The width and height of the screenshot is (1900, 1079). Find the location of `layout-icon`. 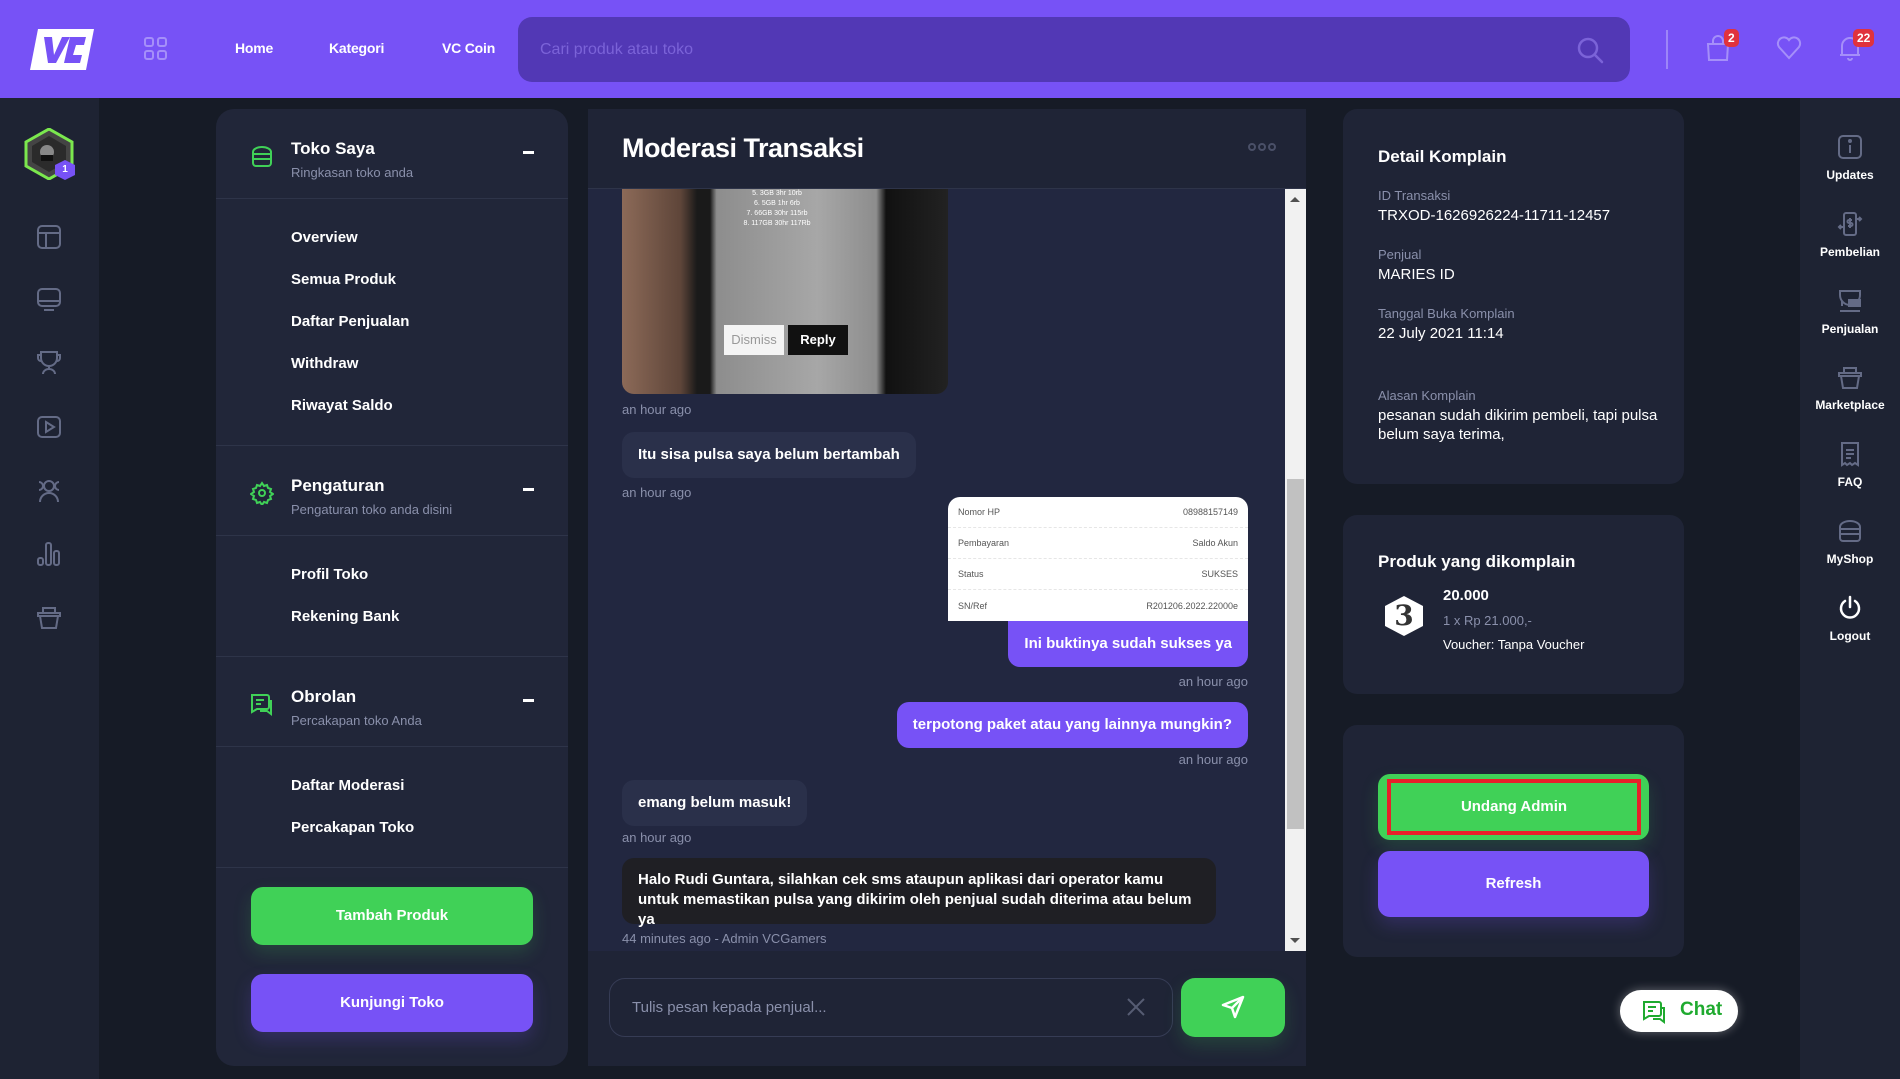

layout-icon is located at coordinates (49, 237).